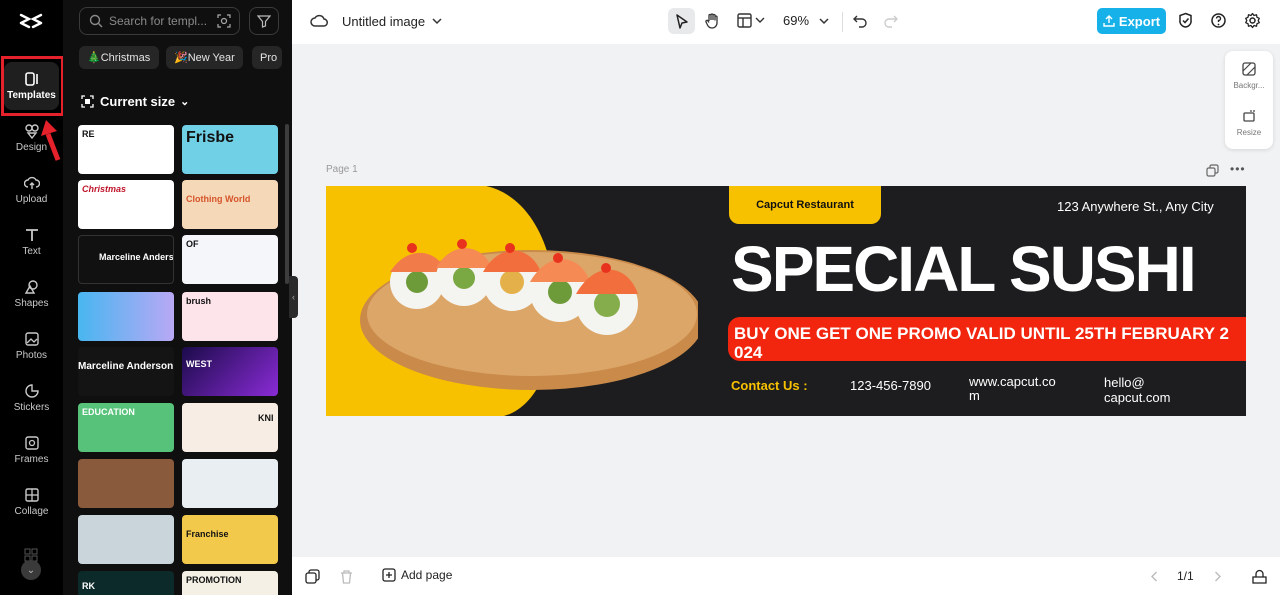  Describe the element at coordinates (230, 427) in the screenshot. I see `template-thumbnail: KNI` at that location.